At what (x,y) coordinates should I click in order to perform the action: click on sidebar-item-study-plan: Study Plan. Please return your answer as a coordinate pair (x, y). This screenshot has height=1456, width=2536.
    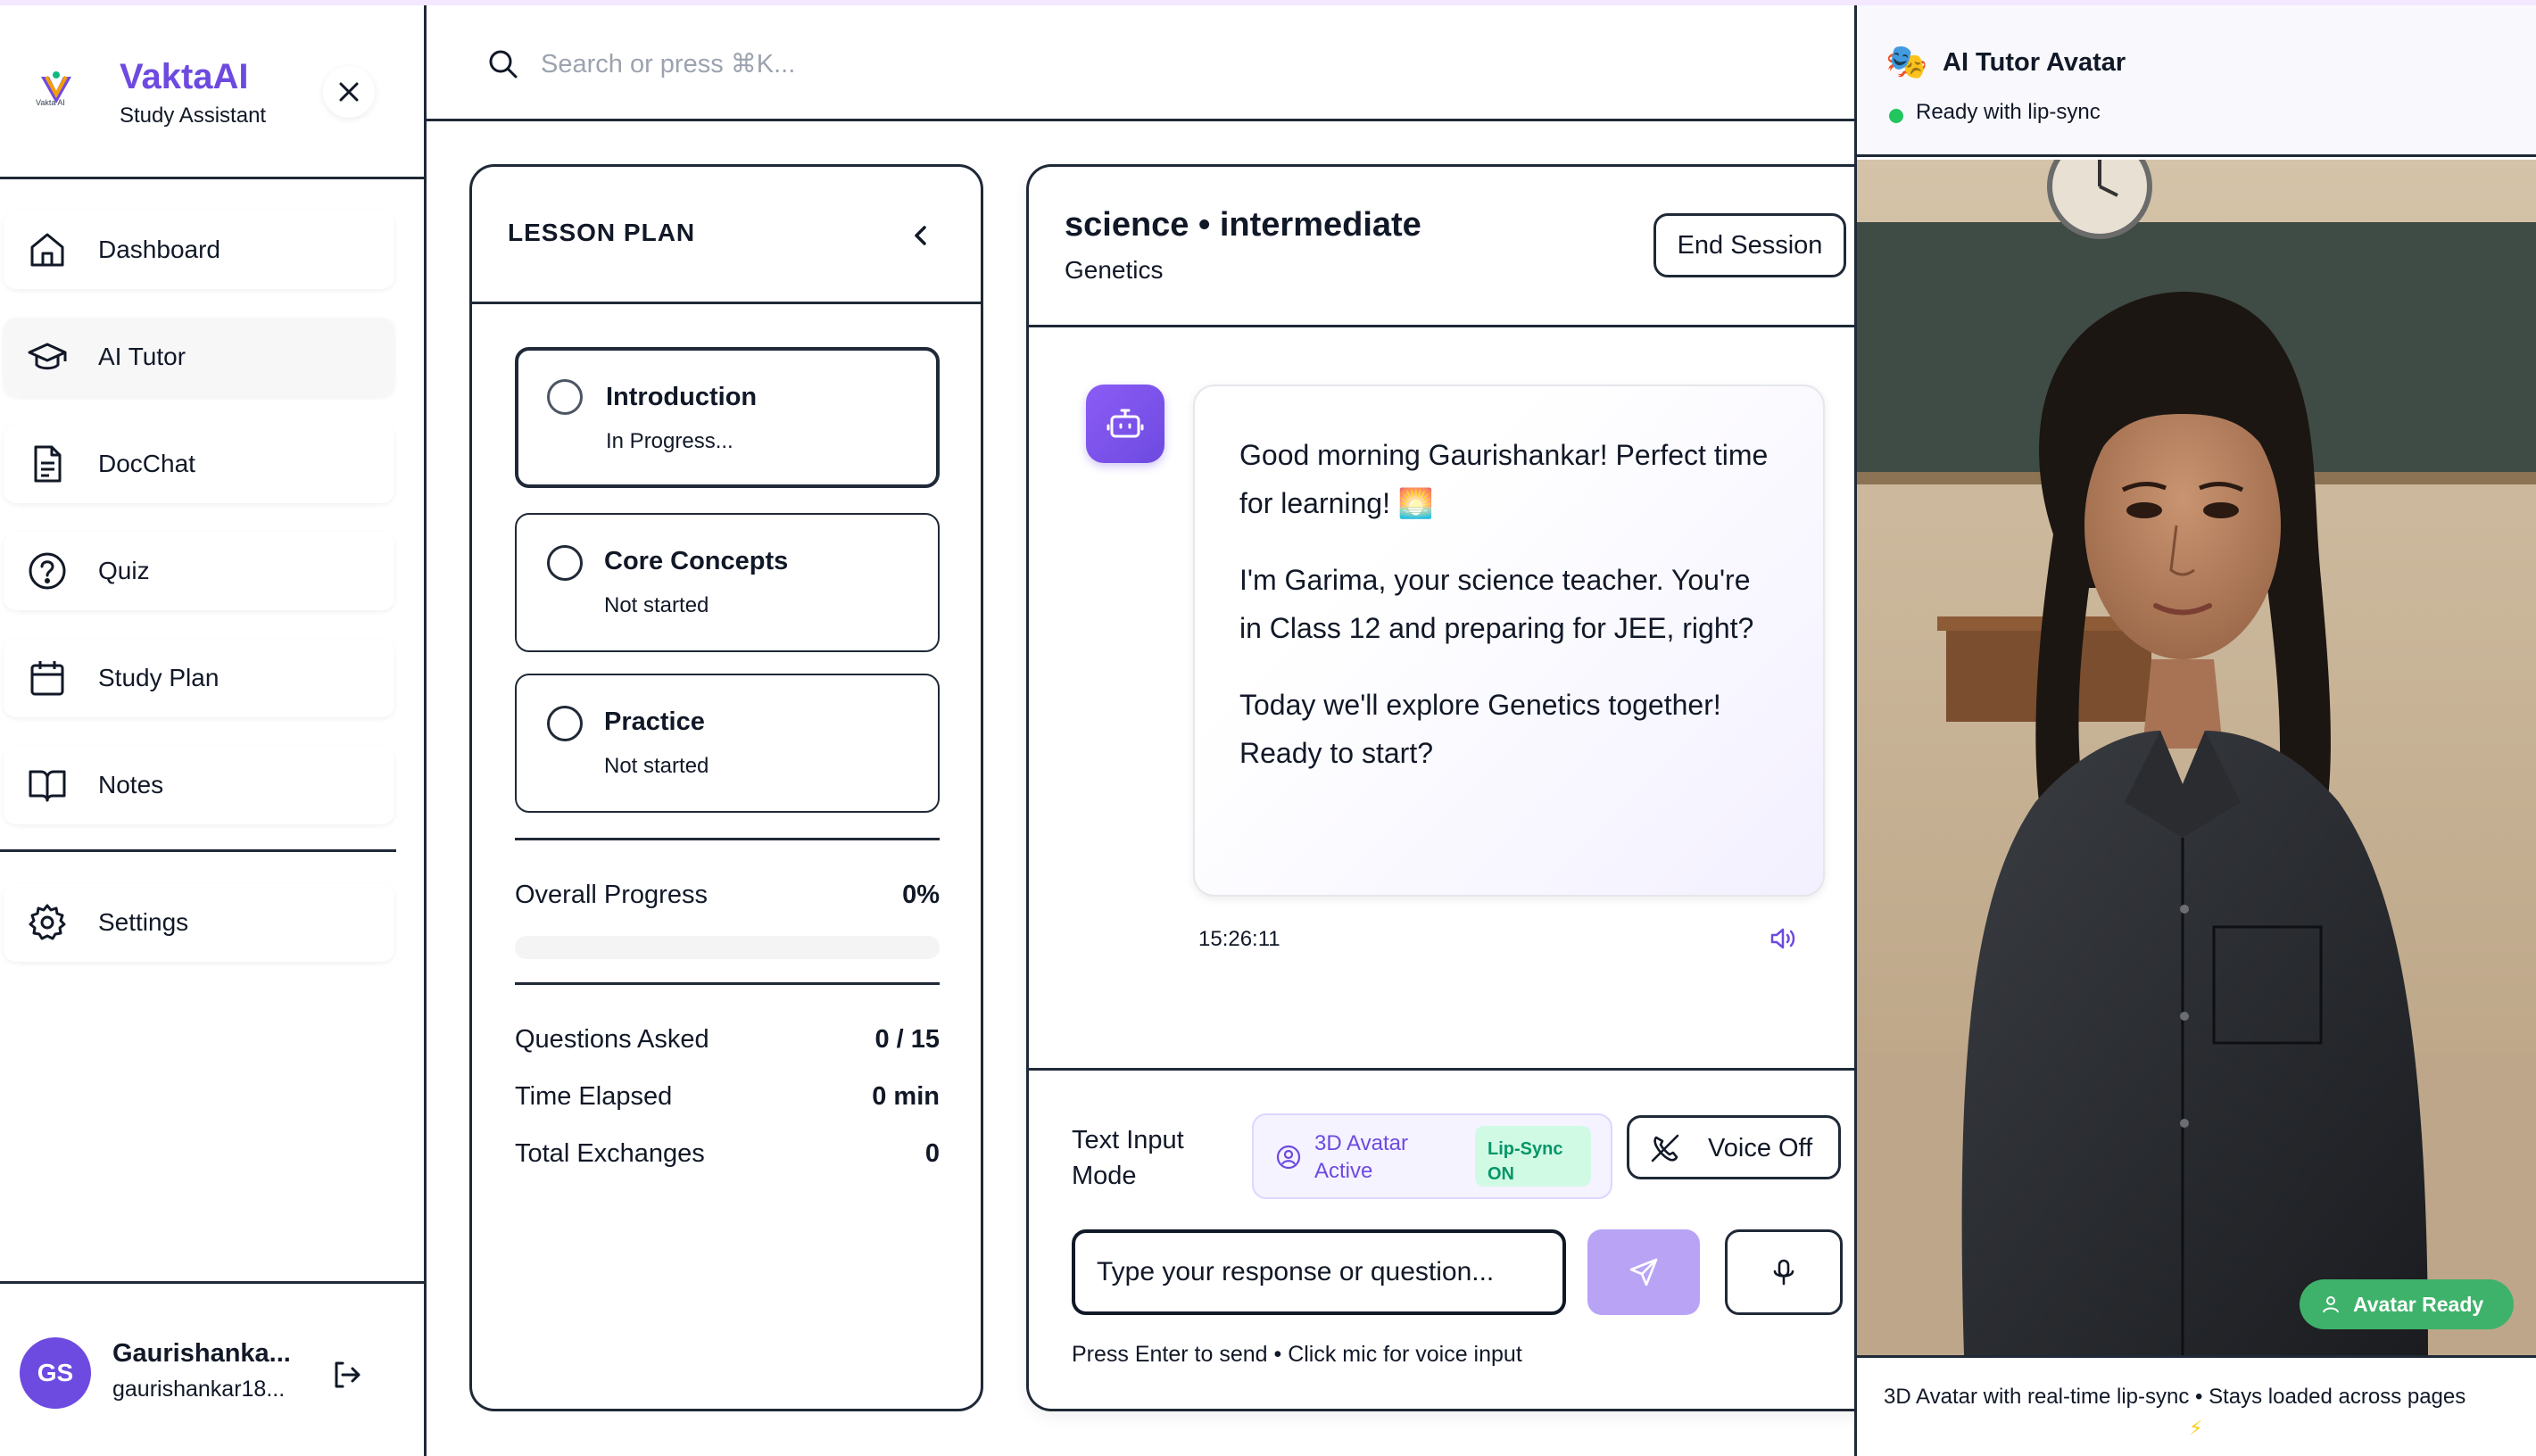
    Looking at the image, I should click on (199, 678).